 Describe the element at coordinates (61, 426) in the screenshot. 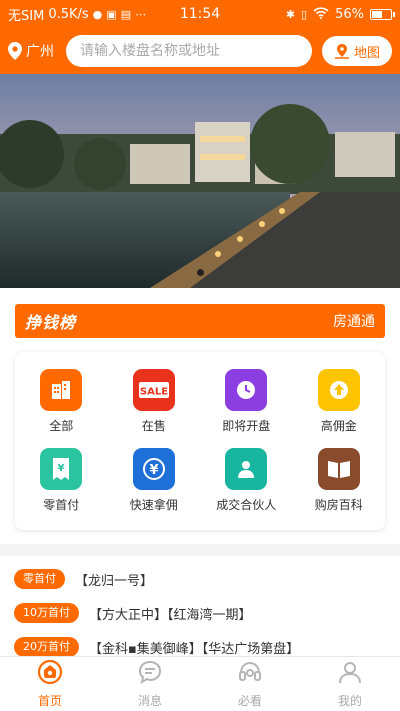

I see `category-label: 全部` at that location.